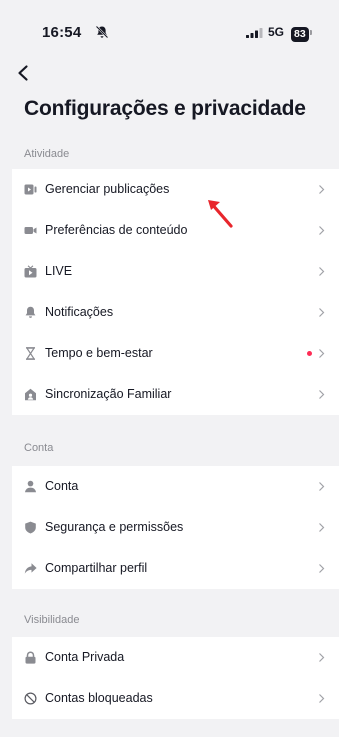 The image size is (339, 737). I want to click on bell-muted-icon, so click(102, 32).